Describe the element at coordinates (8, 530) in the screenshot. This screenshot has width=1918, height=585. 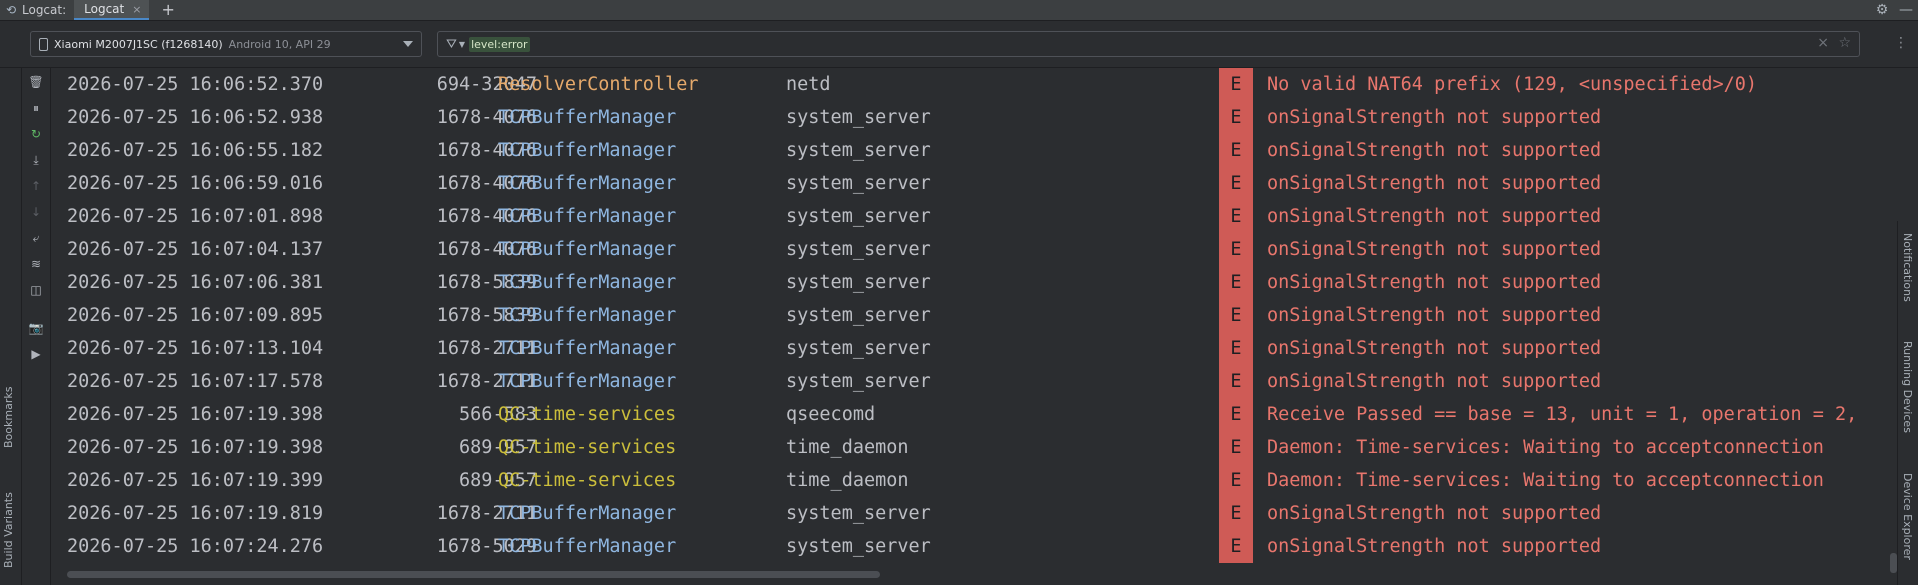
I see `side-button-build-variants: Build Variants` at that location.